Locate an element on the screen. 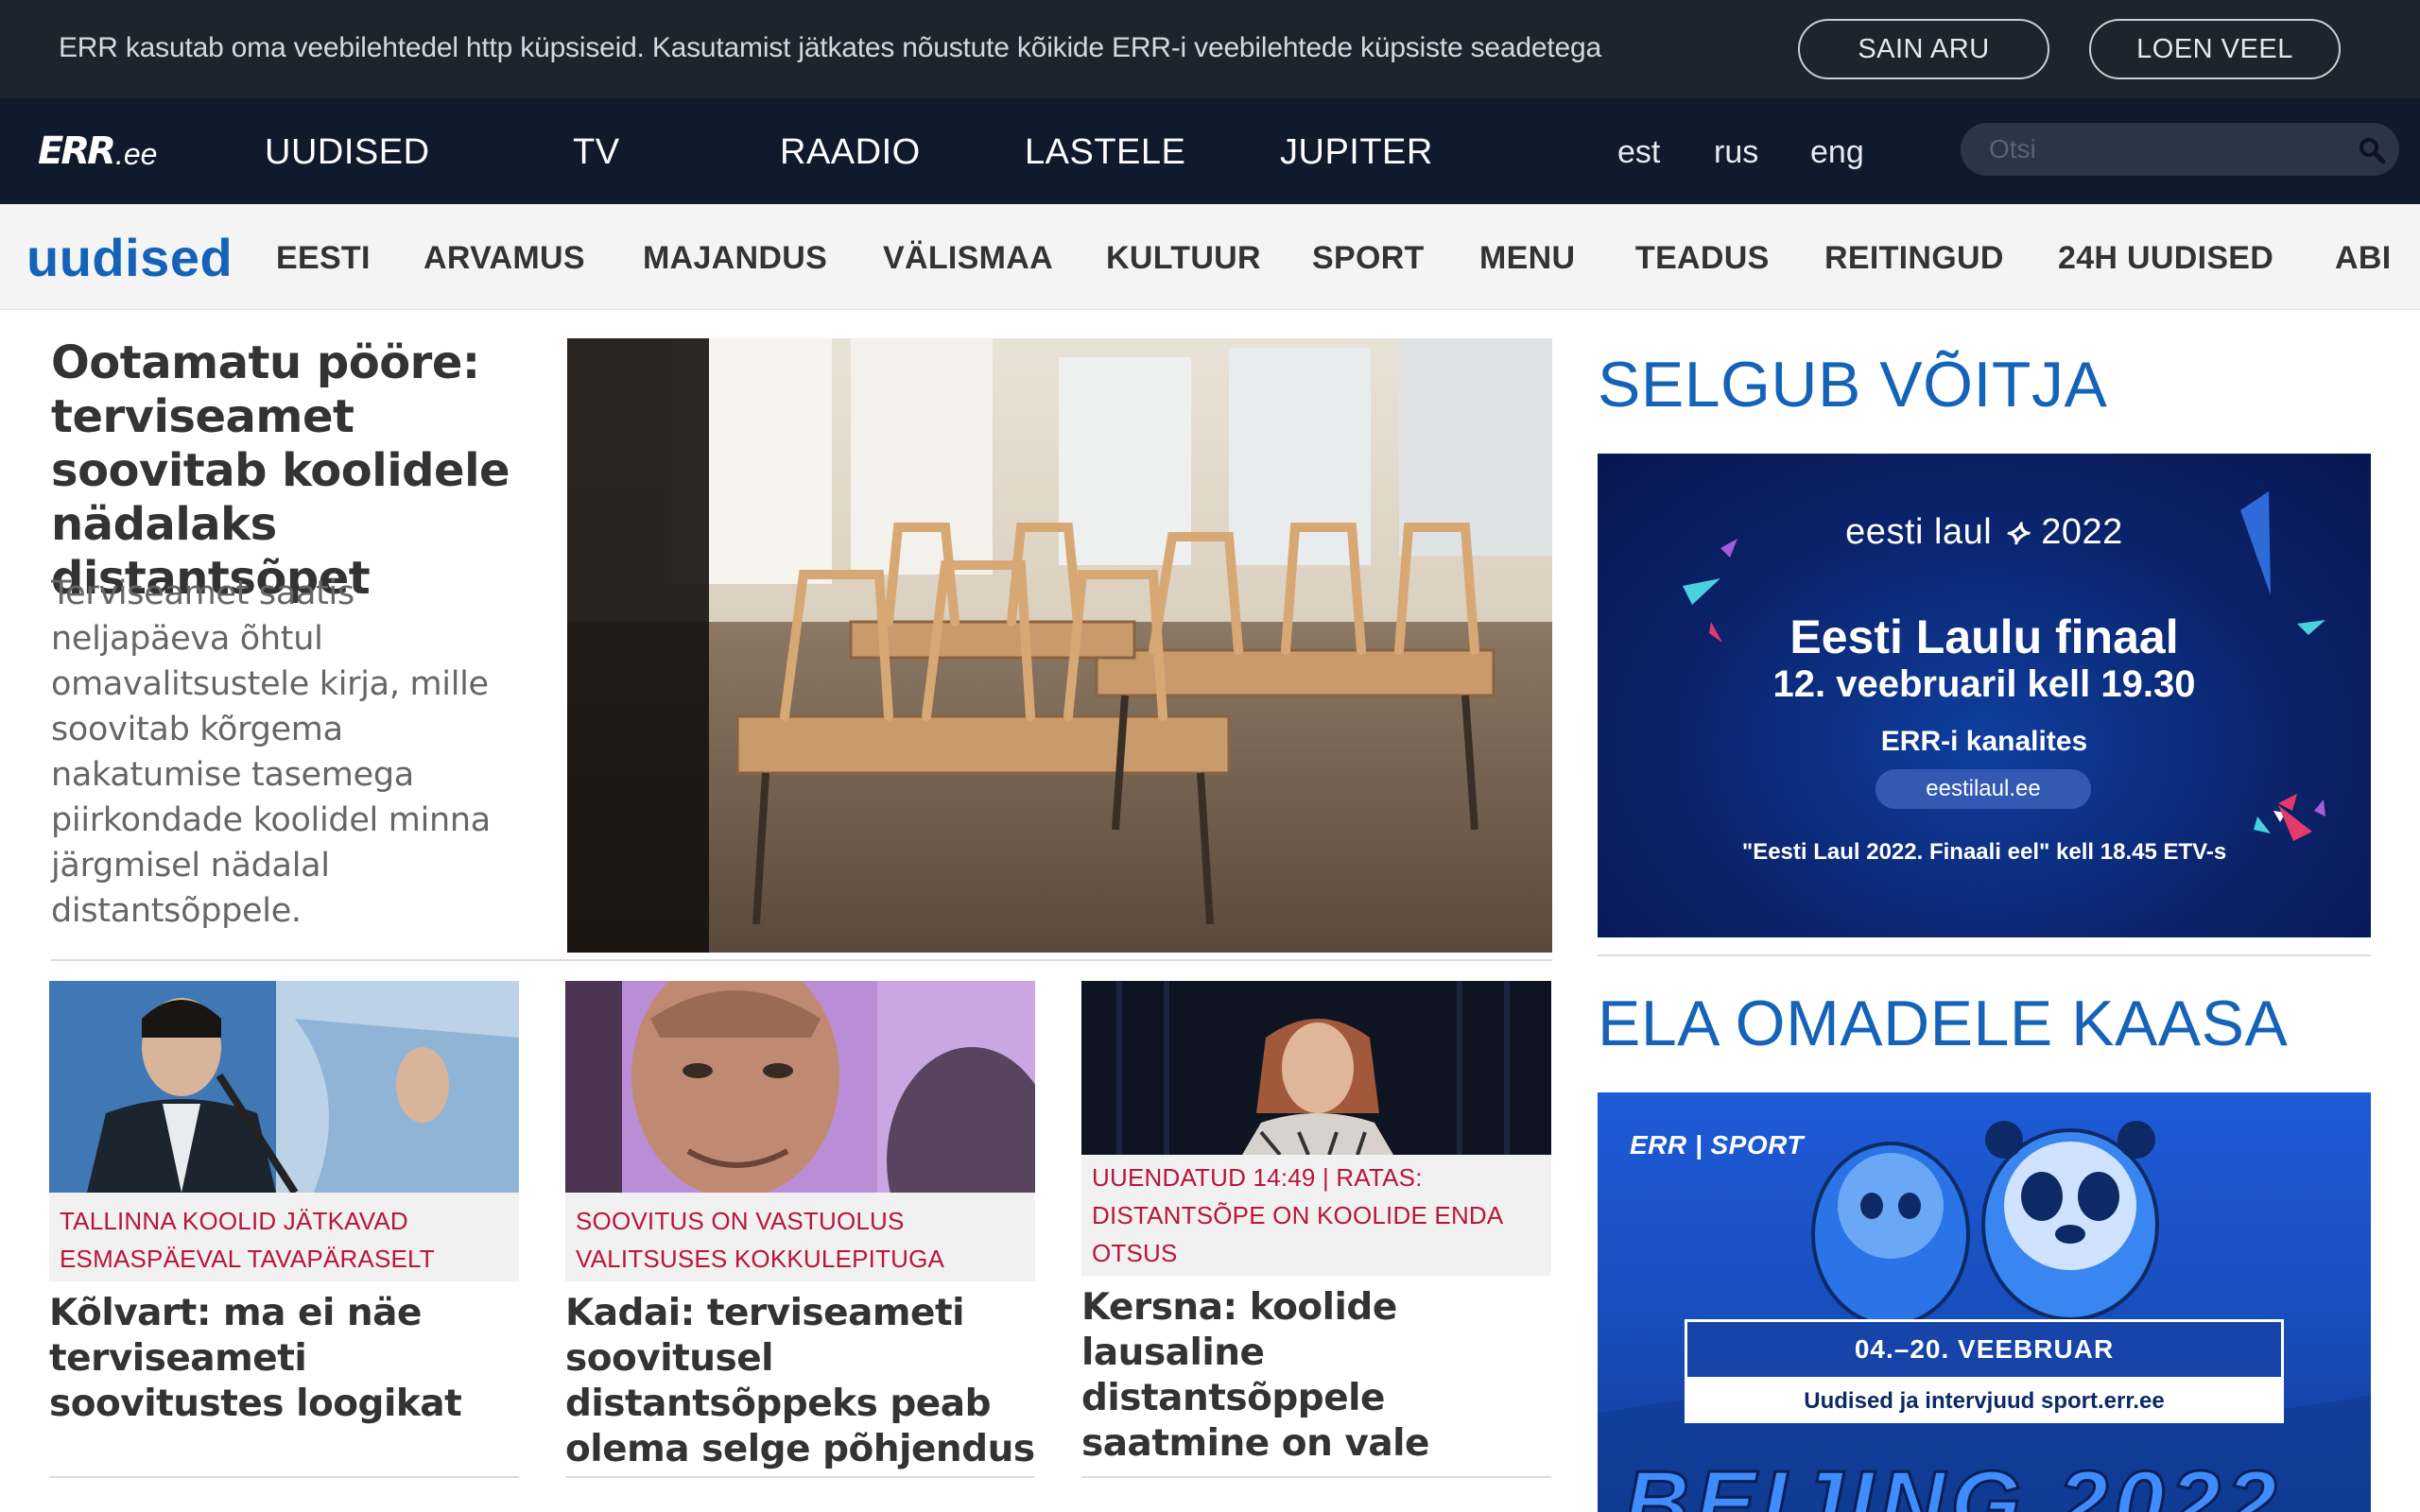 The width and height of the screenshot is (2420, 1512). section-tab-eesti: EESTI is located at coordinates (323, 258).